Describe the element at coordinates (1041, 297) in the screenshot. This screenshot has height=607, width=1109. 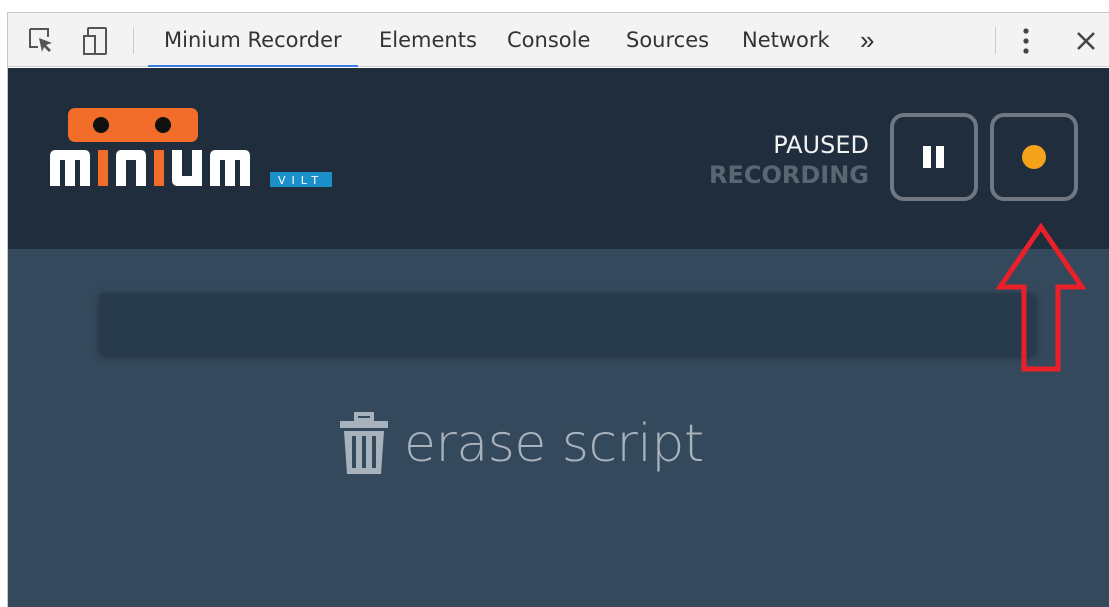
I see `red-arrow-annotation-icon` at that location.